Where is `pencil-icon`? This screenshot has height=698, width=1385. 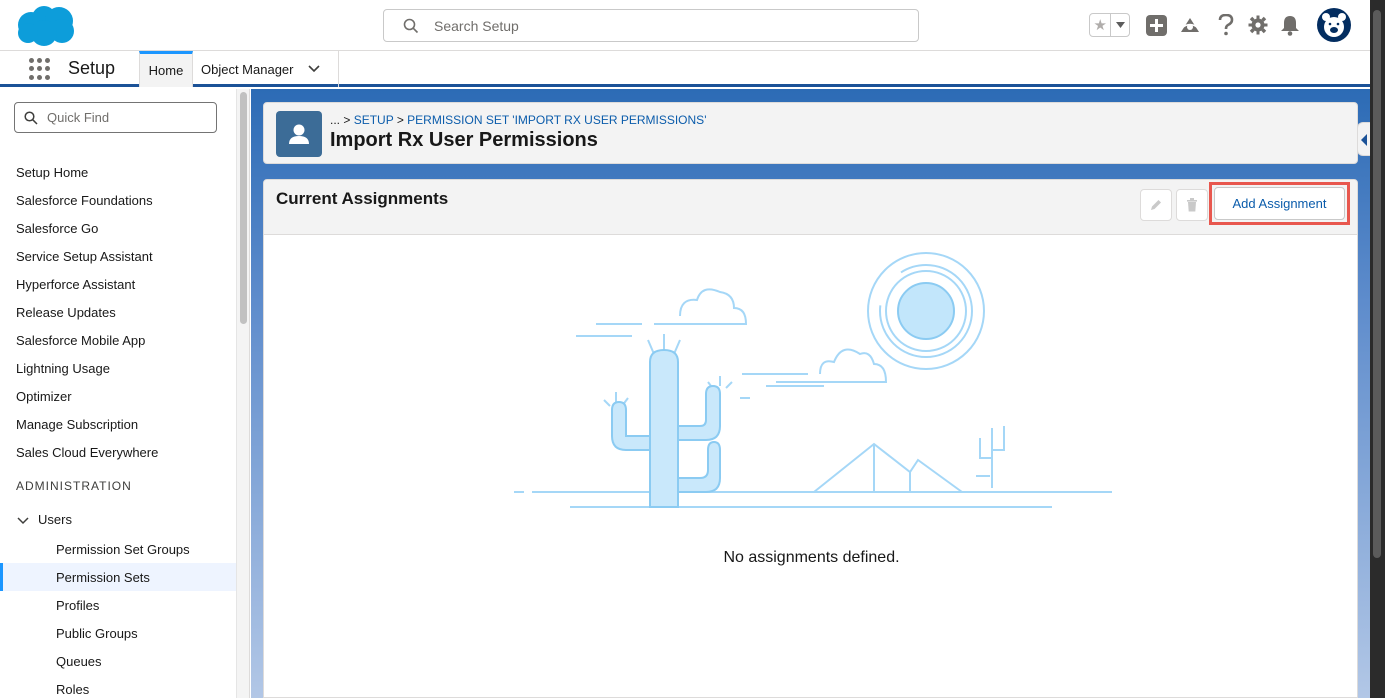 pencil-icon is located at coordinates (1156, 205).